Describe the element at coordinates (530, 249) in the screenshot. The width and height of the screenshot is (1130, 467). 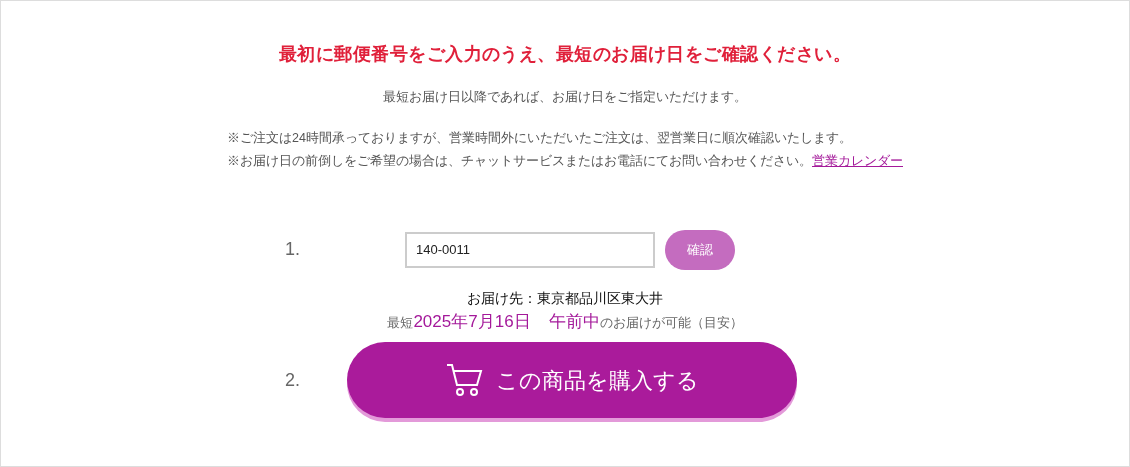
I see `postal-code-field: 140-0011` at that location.